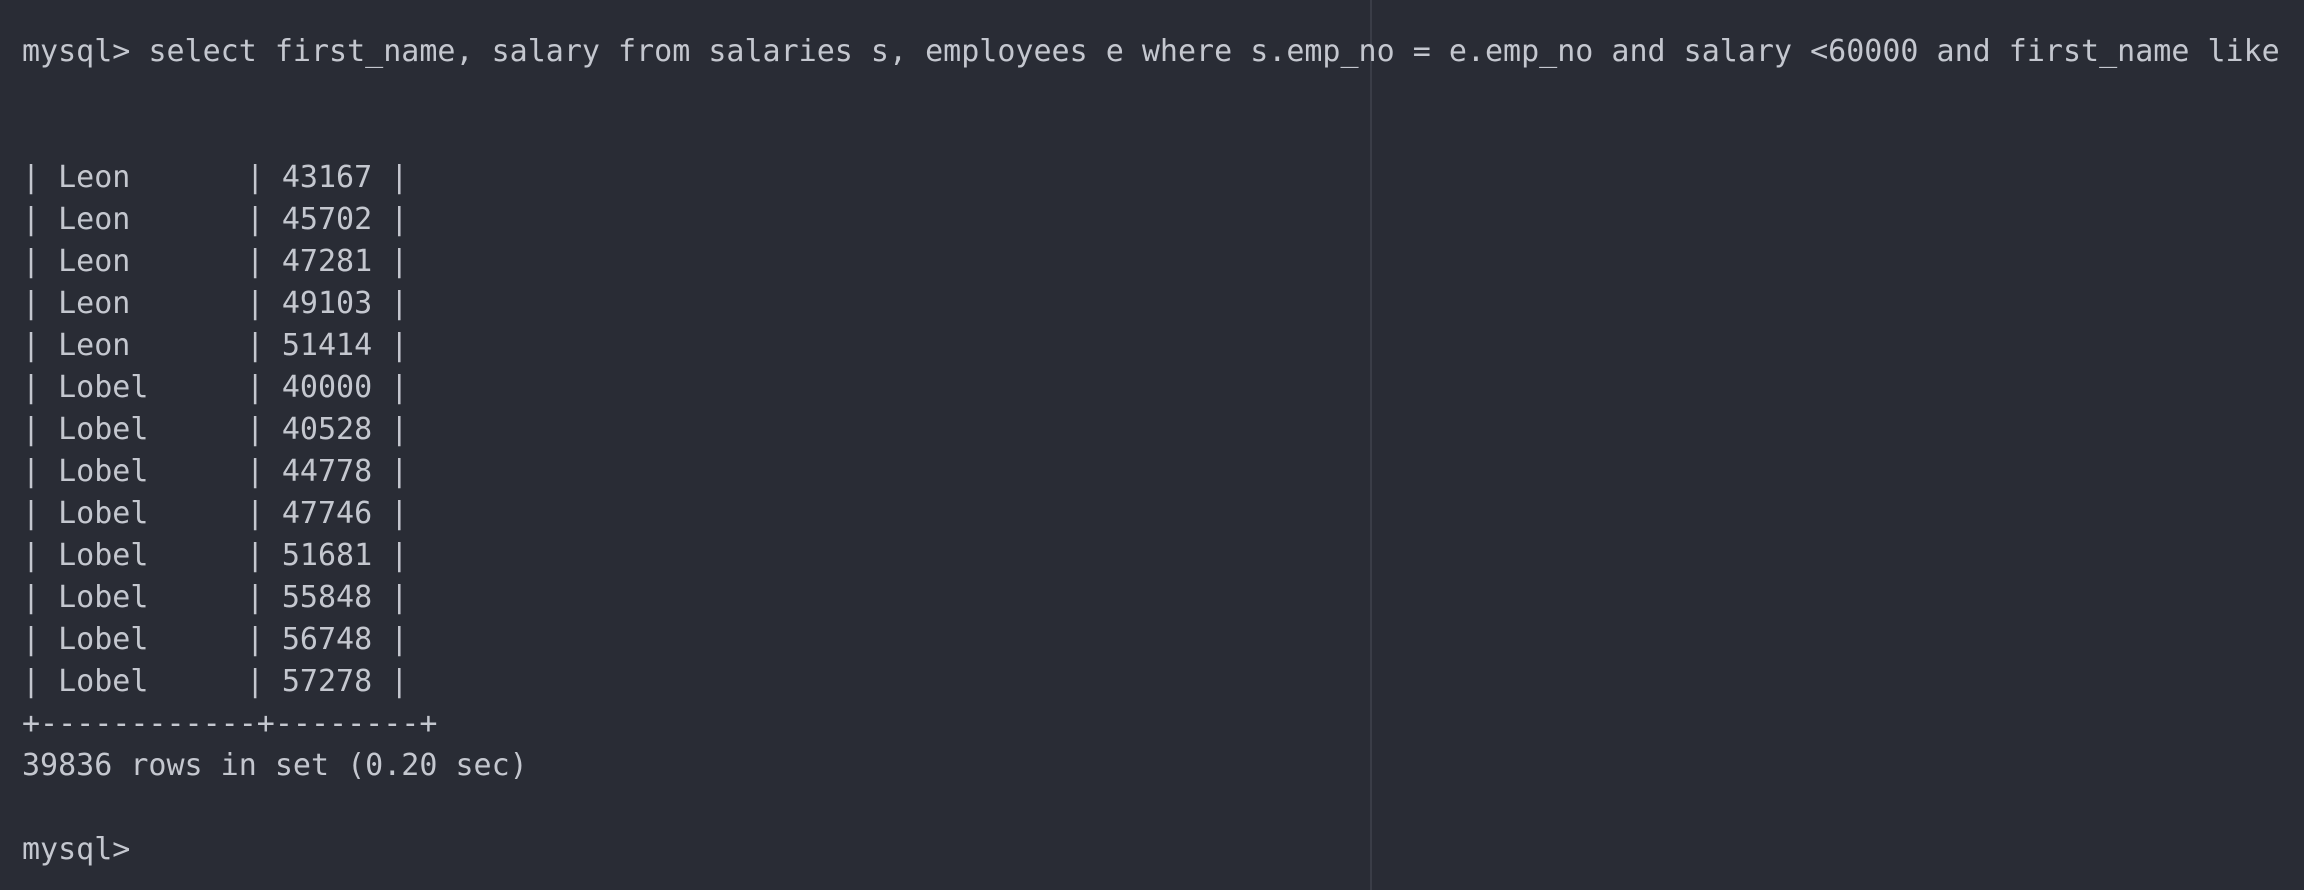 This screenshot has width=2304, height=890. What do you see at coordinates (215, 598) in the screenshot?
I see `table-row: | Lobel | 55848 |` at bounding box center [215, 598].